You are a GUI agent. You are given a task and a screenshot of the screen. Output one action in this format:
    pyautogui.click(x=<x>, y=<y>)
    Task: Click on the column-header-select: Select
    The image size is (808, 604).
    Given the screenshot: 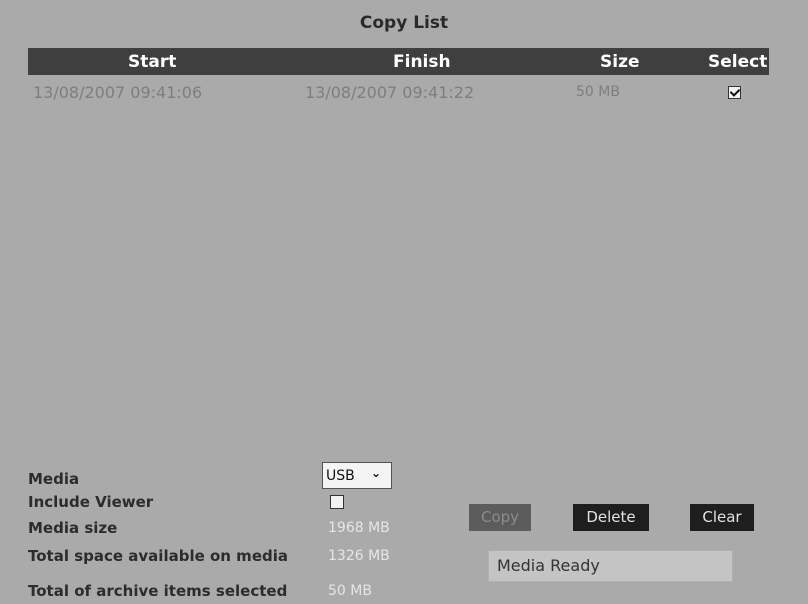 What is the action you would take?
    pyautogui.click(x=738, y=62)
    